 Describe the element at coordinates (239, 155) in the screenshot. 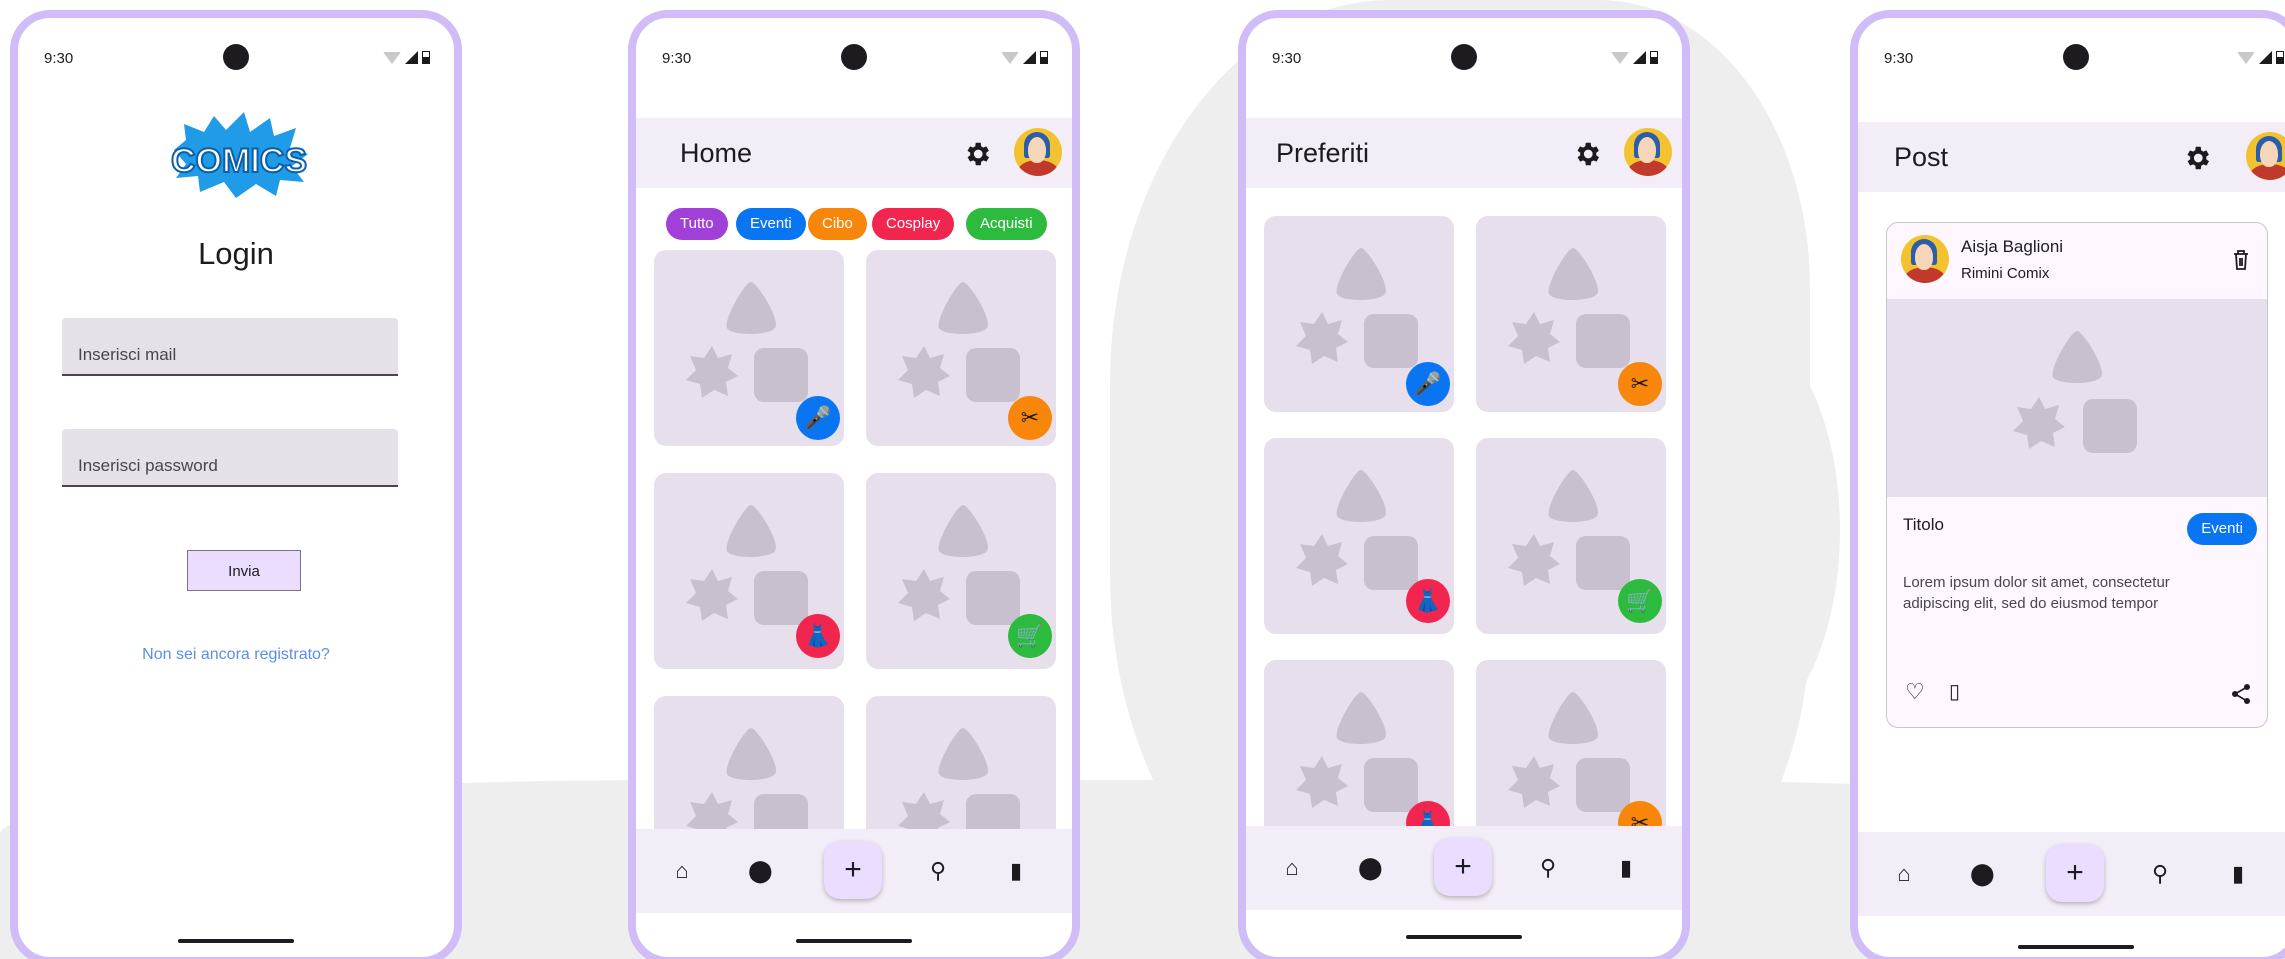

I see `comics-logo: COMICS` at that location.